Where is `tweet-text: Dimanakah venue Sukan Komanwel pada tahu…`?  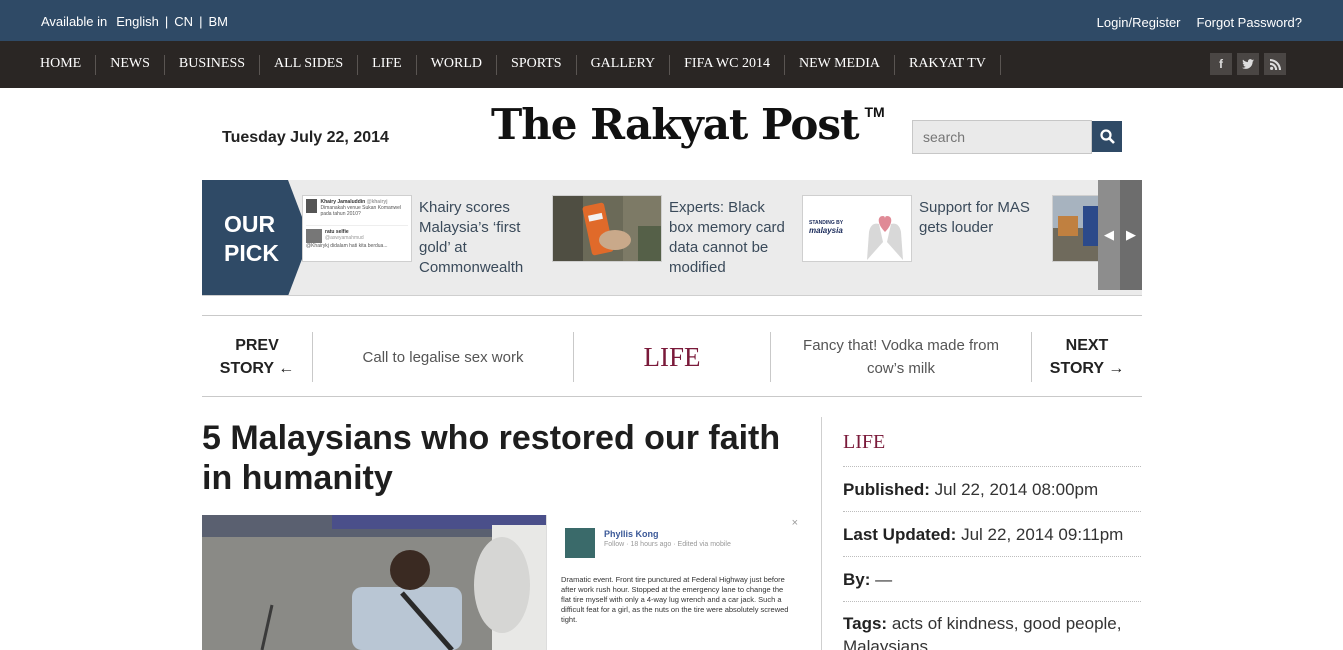
tweet-text: Dimanakah venue Sukan Komanwel pada tahu… is located at coordinates (361, 211).